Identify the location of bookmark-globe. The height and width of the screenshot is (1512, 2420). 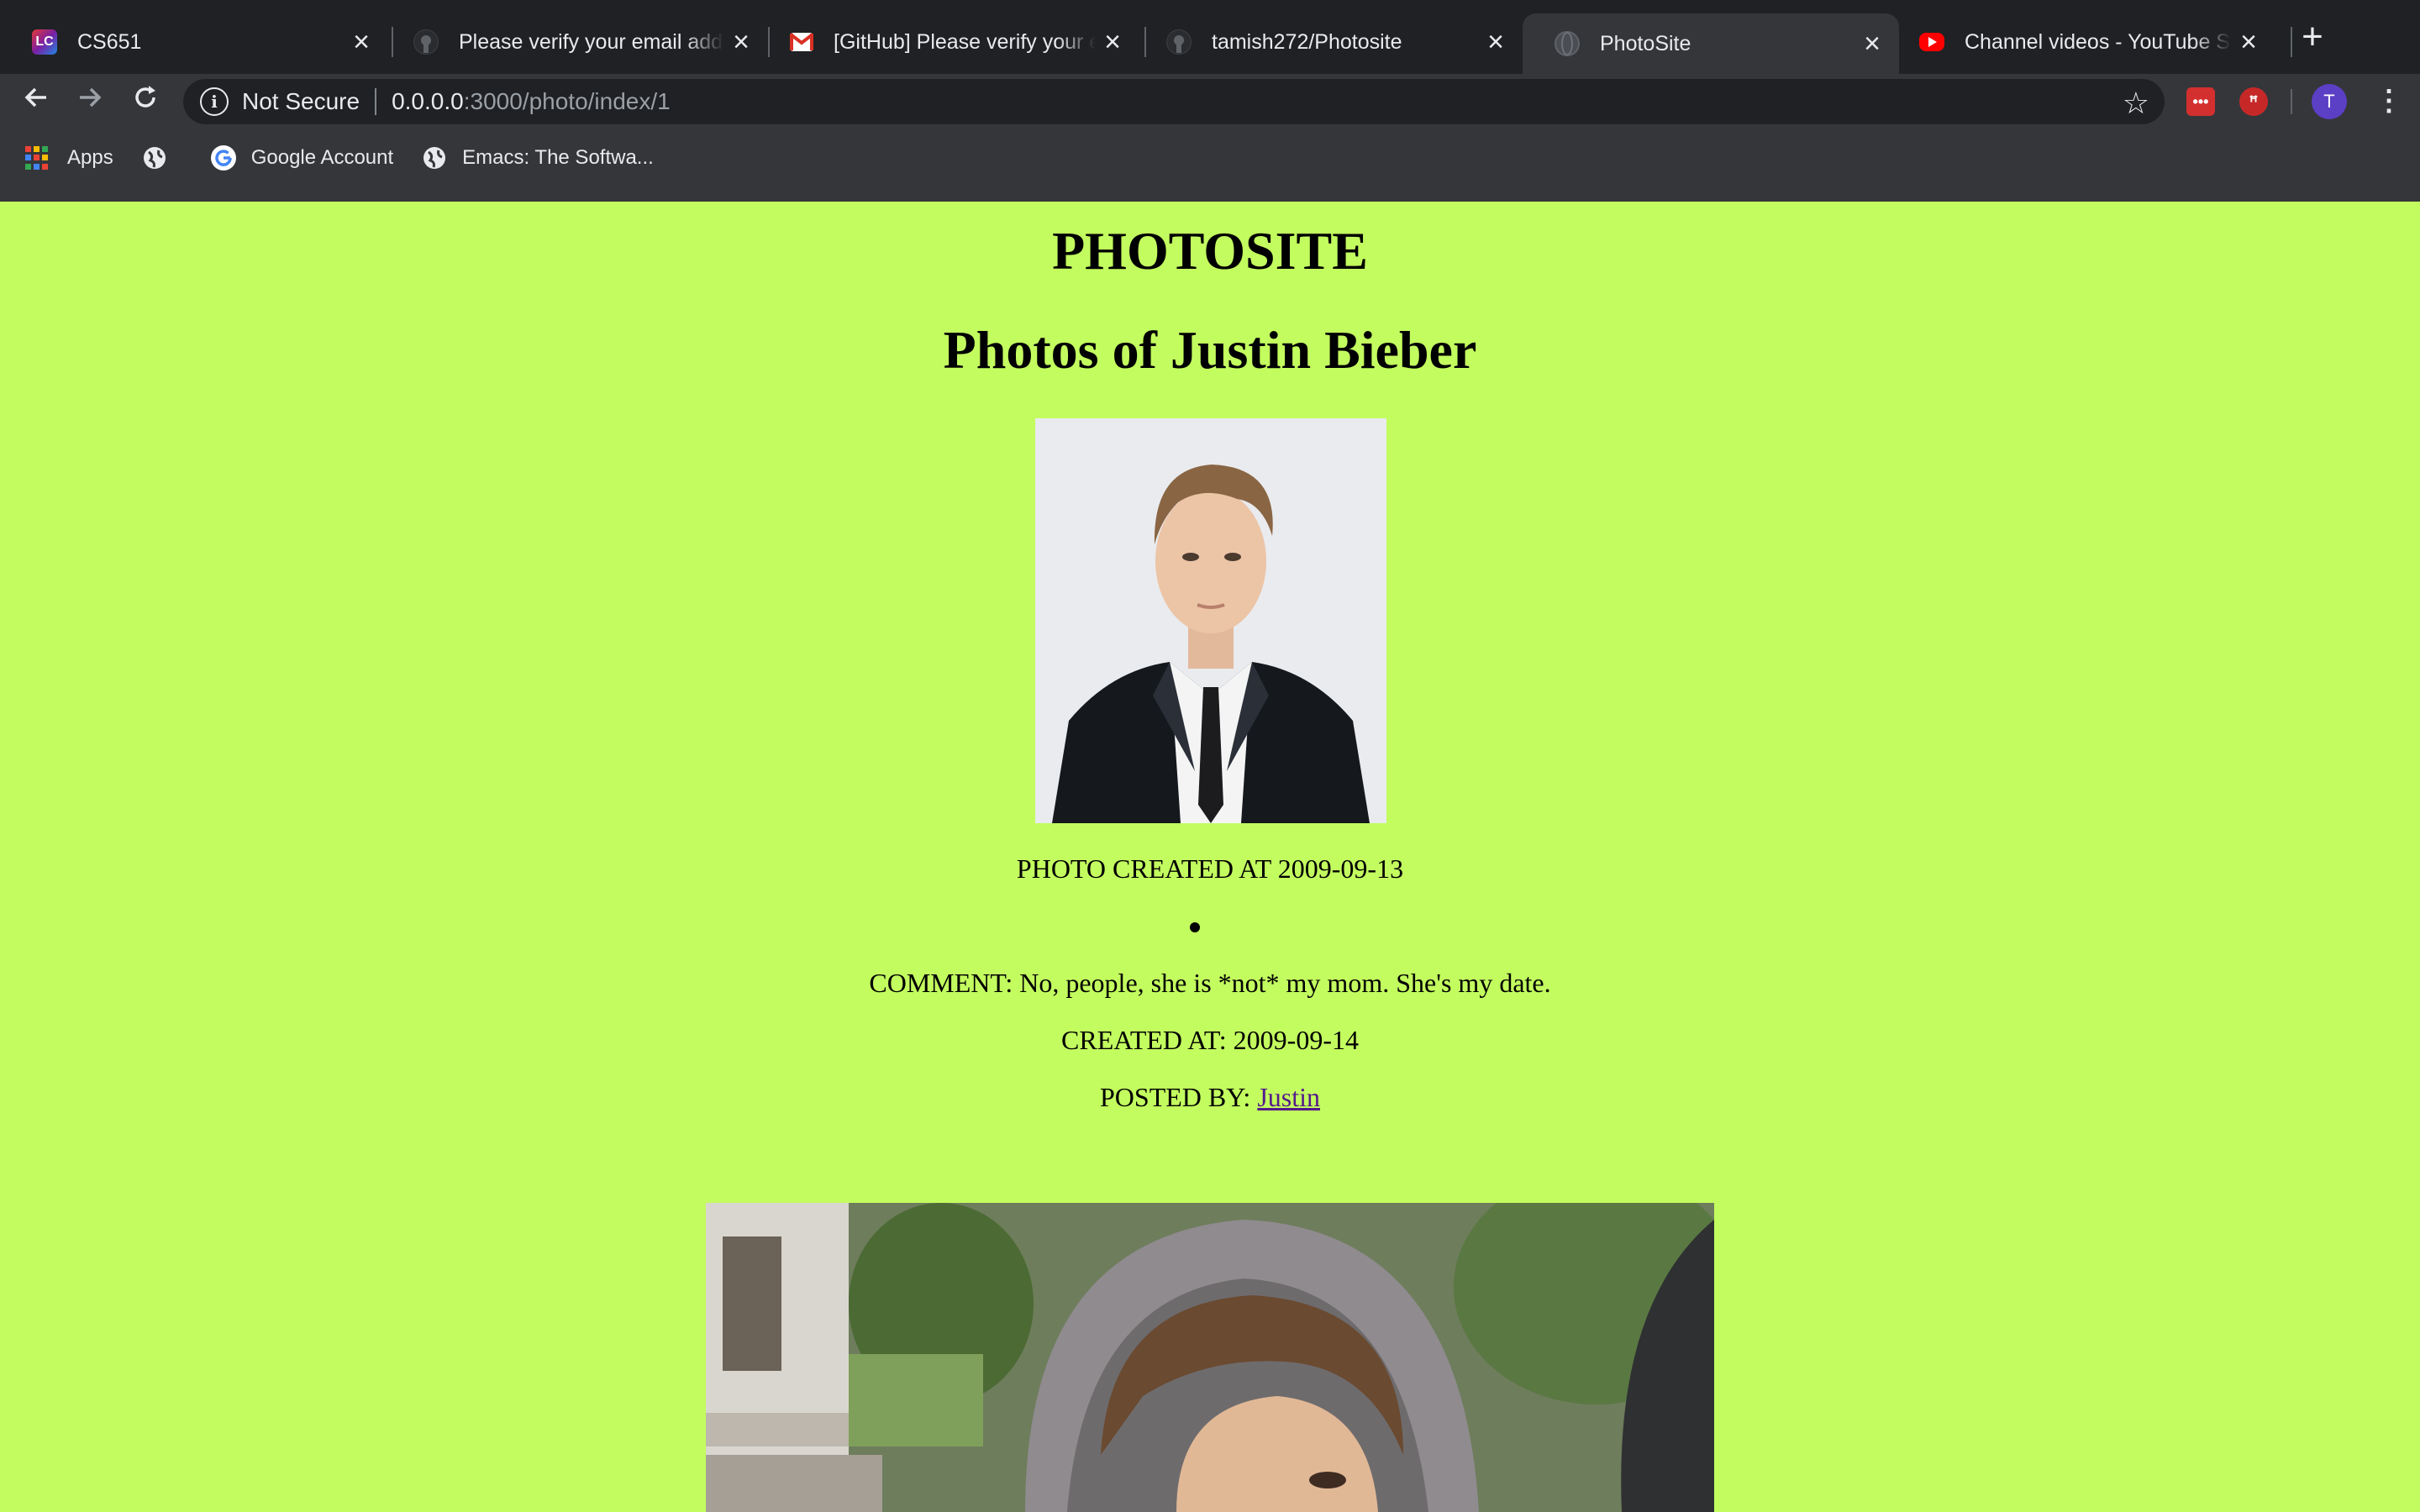
(162, 158).